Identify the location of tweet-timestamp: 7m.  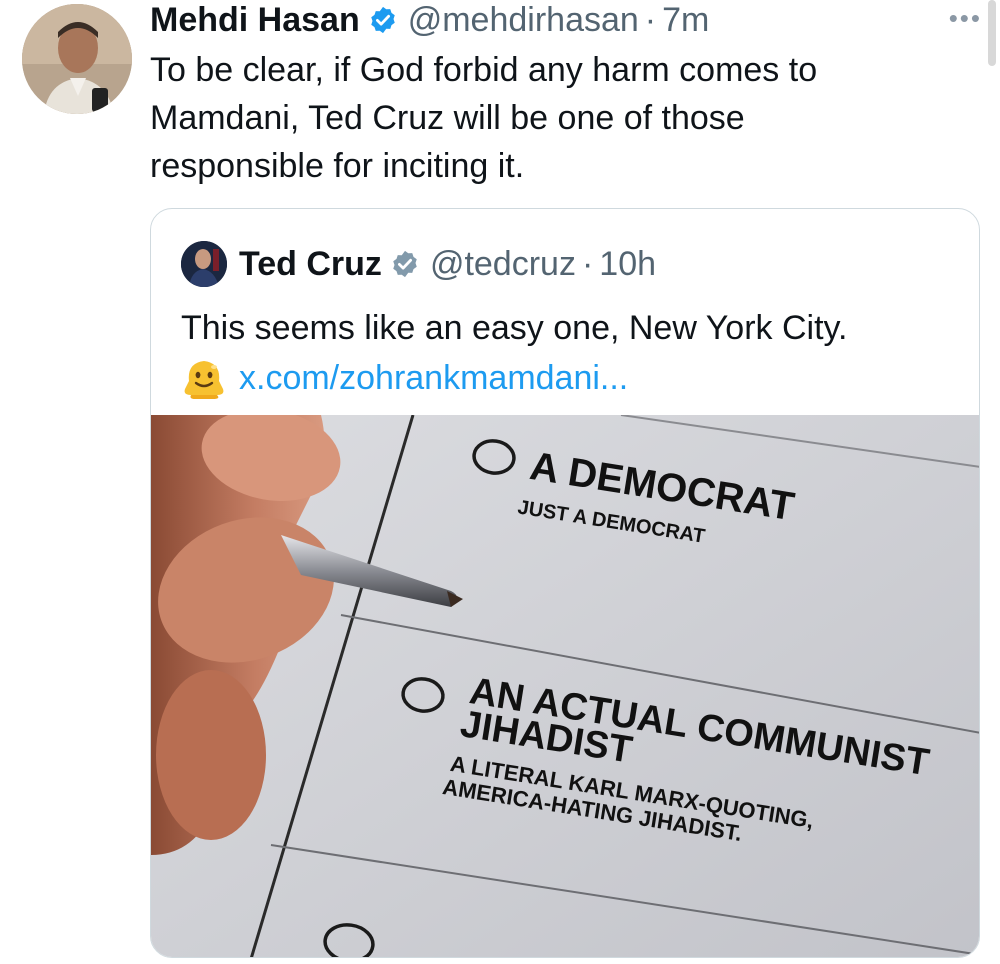
(685, 20).